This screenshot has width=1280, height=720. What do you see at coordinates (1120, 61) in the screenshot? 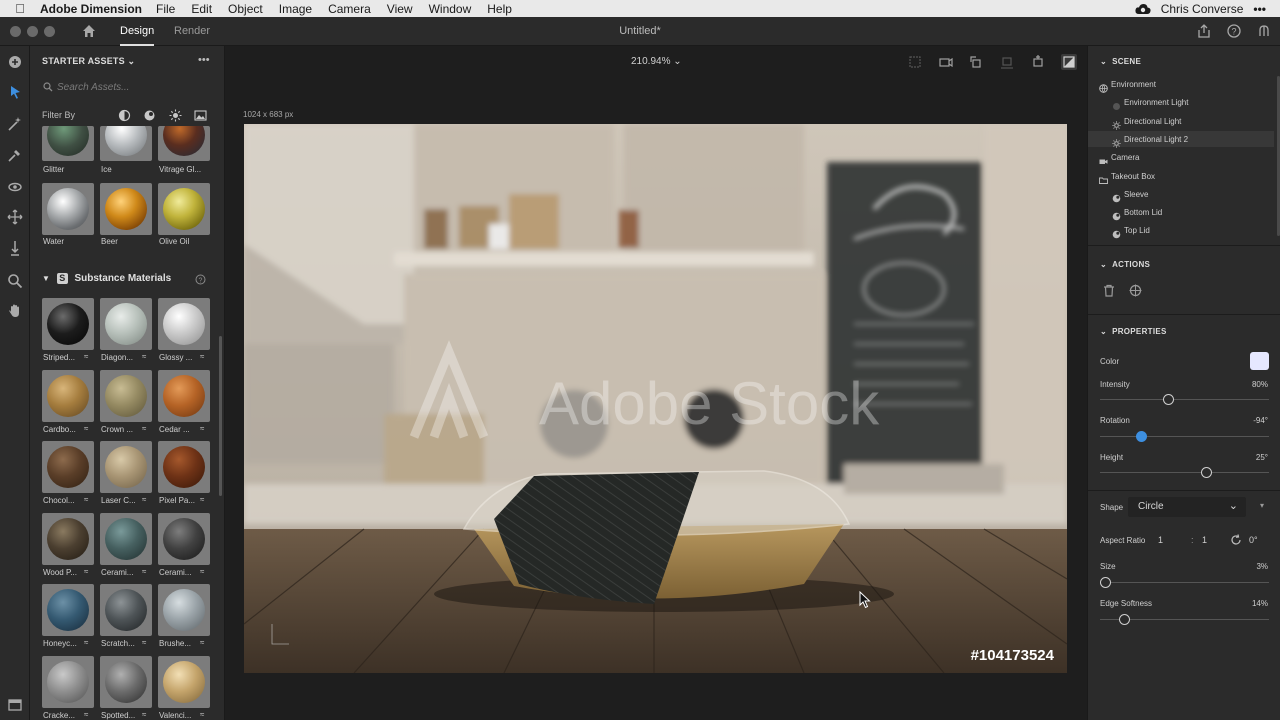
I see `scene-section-header: ⌄ SCENE` at bounding box center [1120, 61].